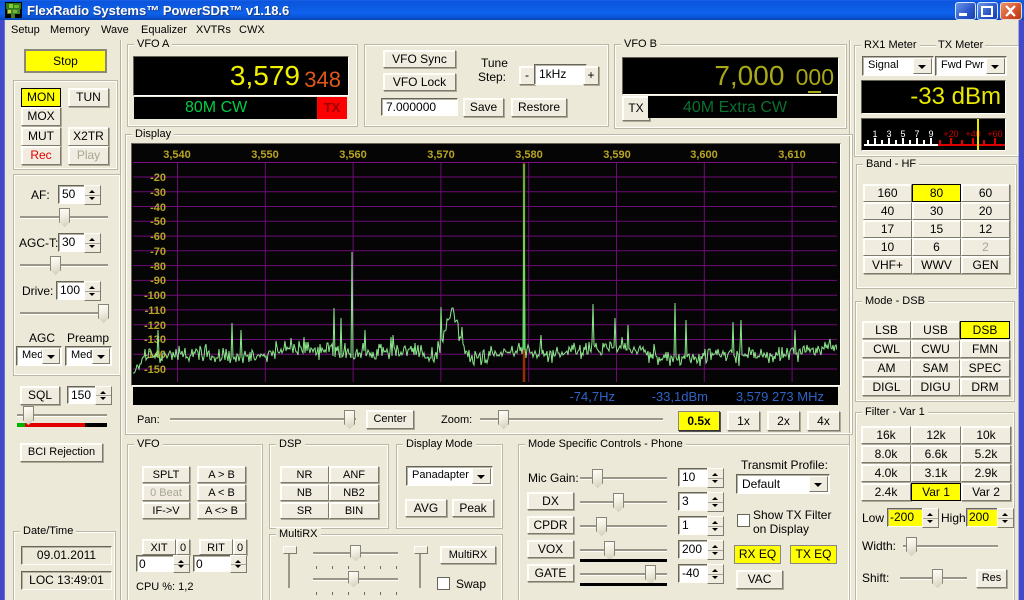  What do you see at coordinates (874, 134) in the screenshot?
I see `svg-text: 1` at bounding box center [874, 134].